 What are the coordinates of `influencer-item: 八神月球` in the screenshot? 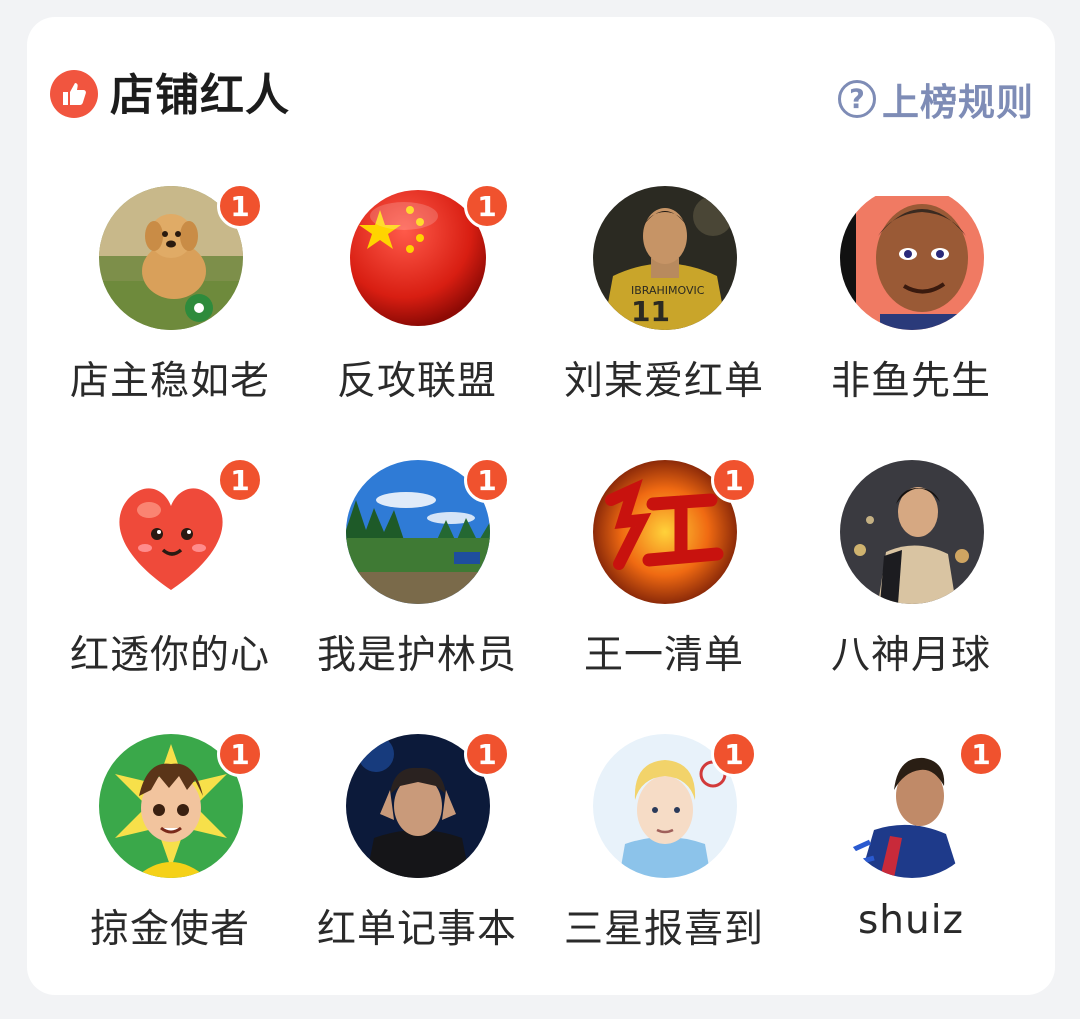 It's located at (911, 585).